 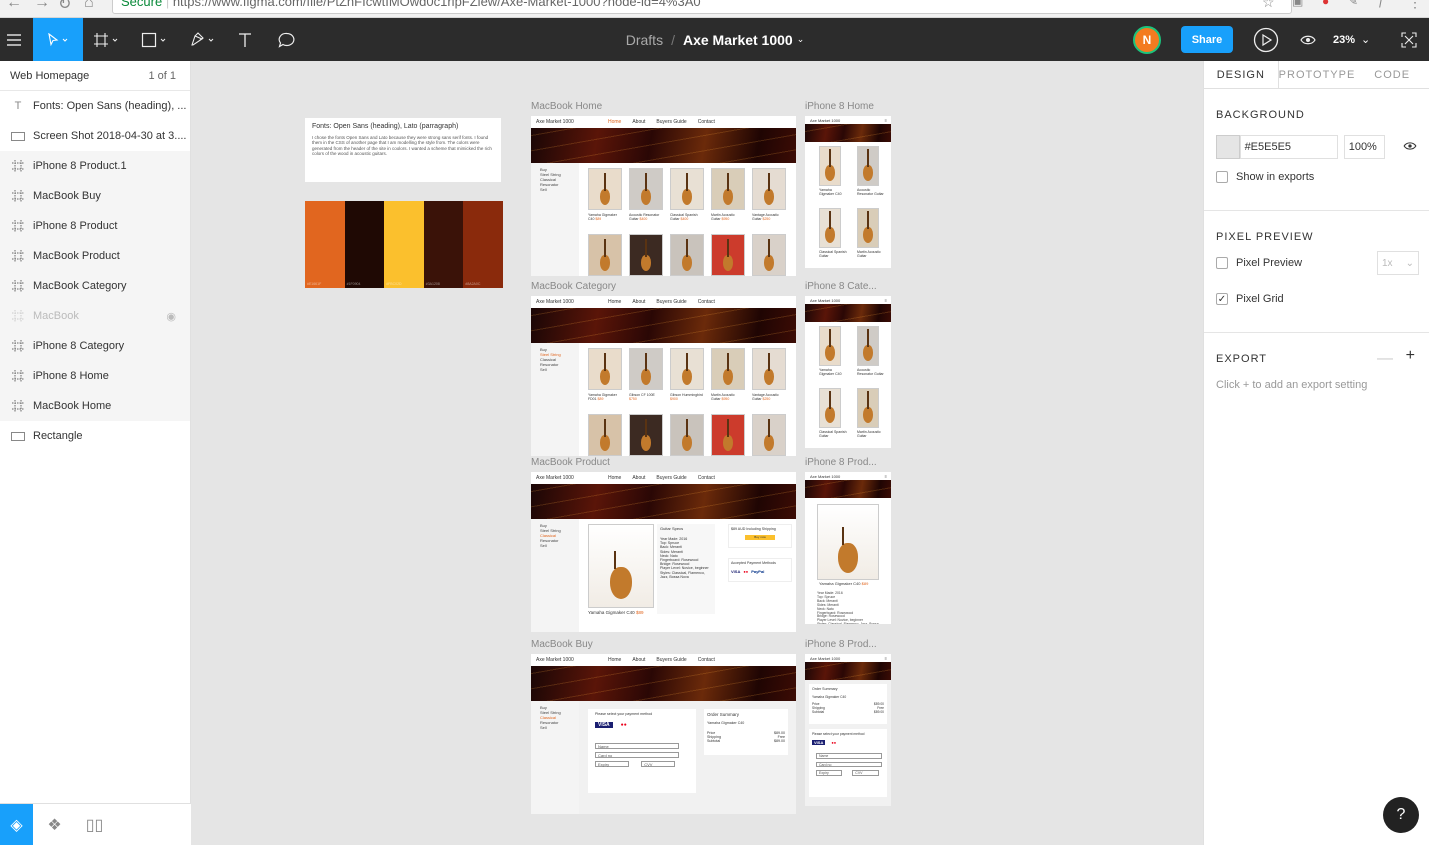 What do you see at coordinates (760, 537) in the screenshot?
I see `buy-now-button: Buy now` at bounding box center [760, 537].